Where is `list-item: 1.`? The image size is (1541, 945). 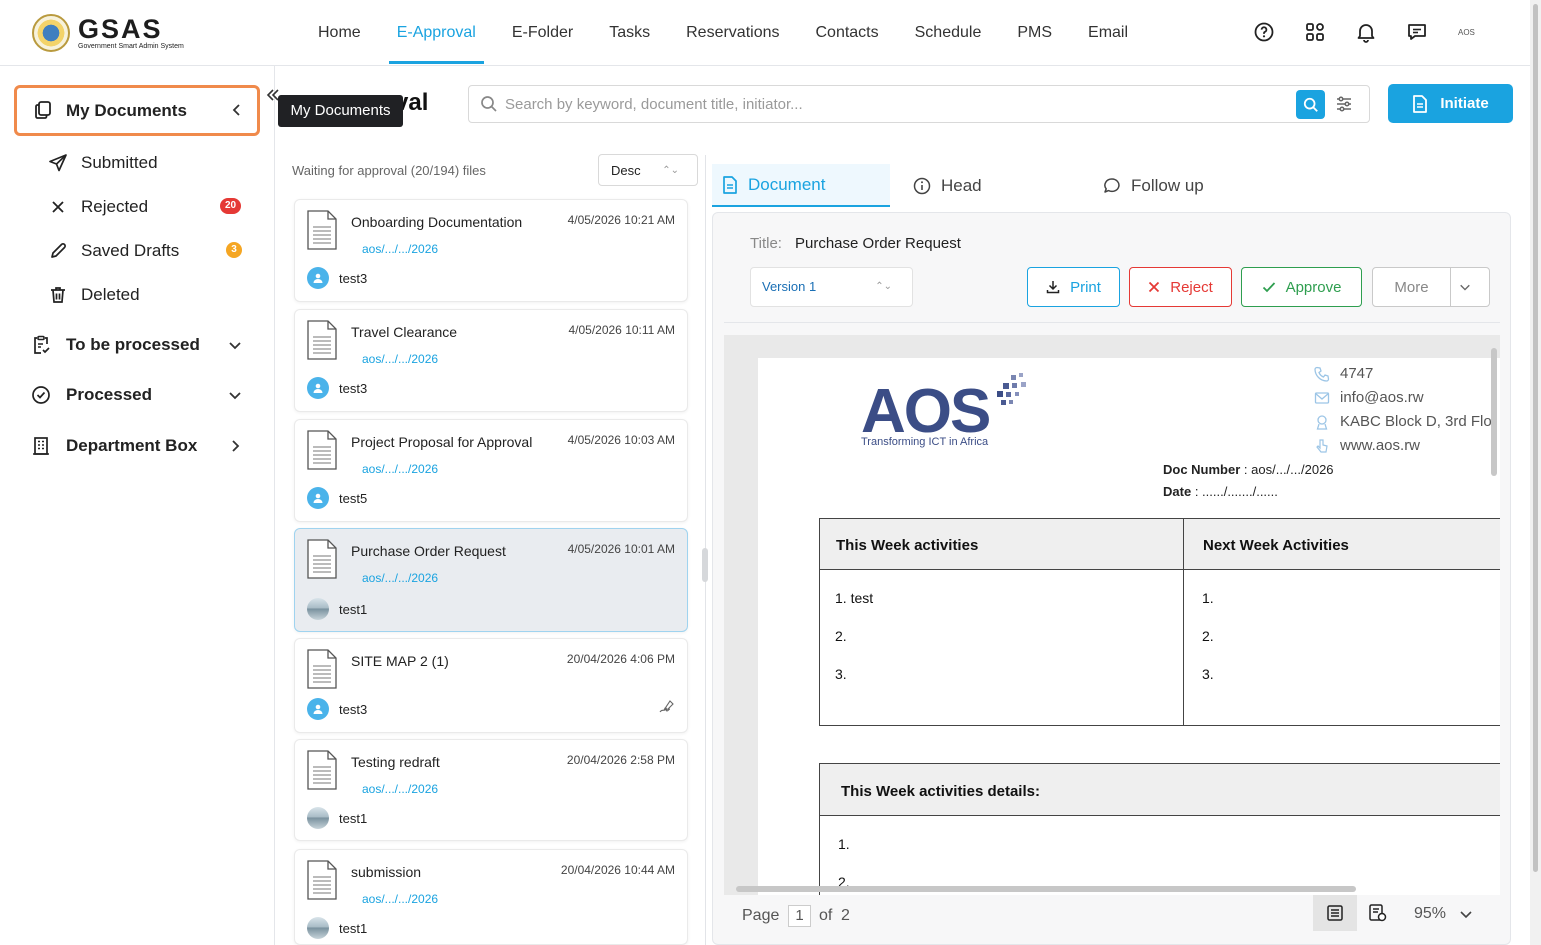
list-item: 1. is located at coordinates (844, 844).